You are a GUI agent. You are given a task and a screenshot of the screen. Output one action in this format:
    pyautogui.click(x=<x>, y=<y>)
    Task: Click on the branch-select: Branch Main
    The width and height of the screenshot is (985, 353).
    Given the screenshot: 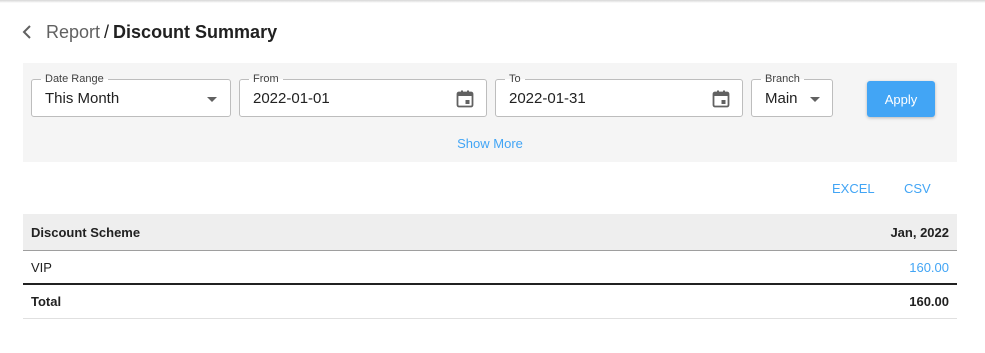 What is the action you would take?
    pyautogui.click(x=792, y=94)
    